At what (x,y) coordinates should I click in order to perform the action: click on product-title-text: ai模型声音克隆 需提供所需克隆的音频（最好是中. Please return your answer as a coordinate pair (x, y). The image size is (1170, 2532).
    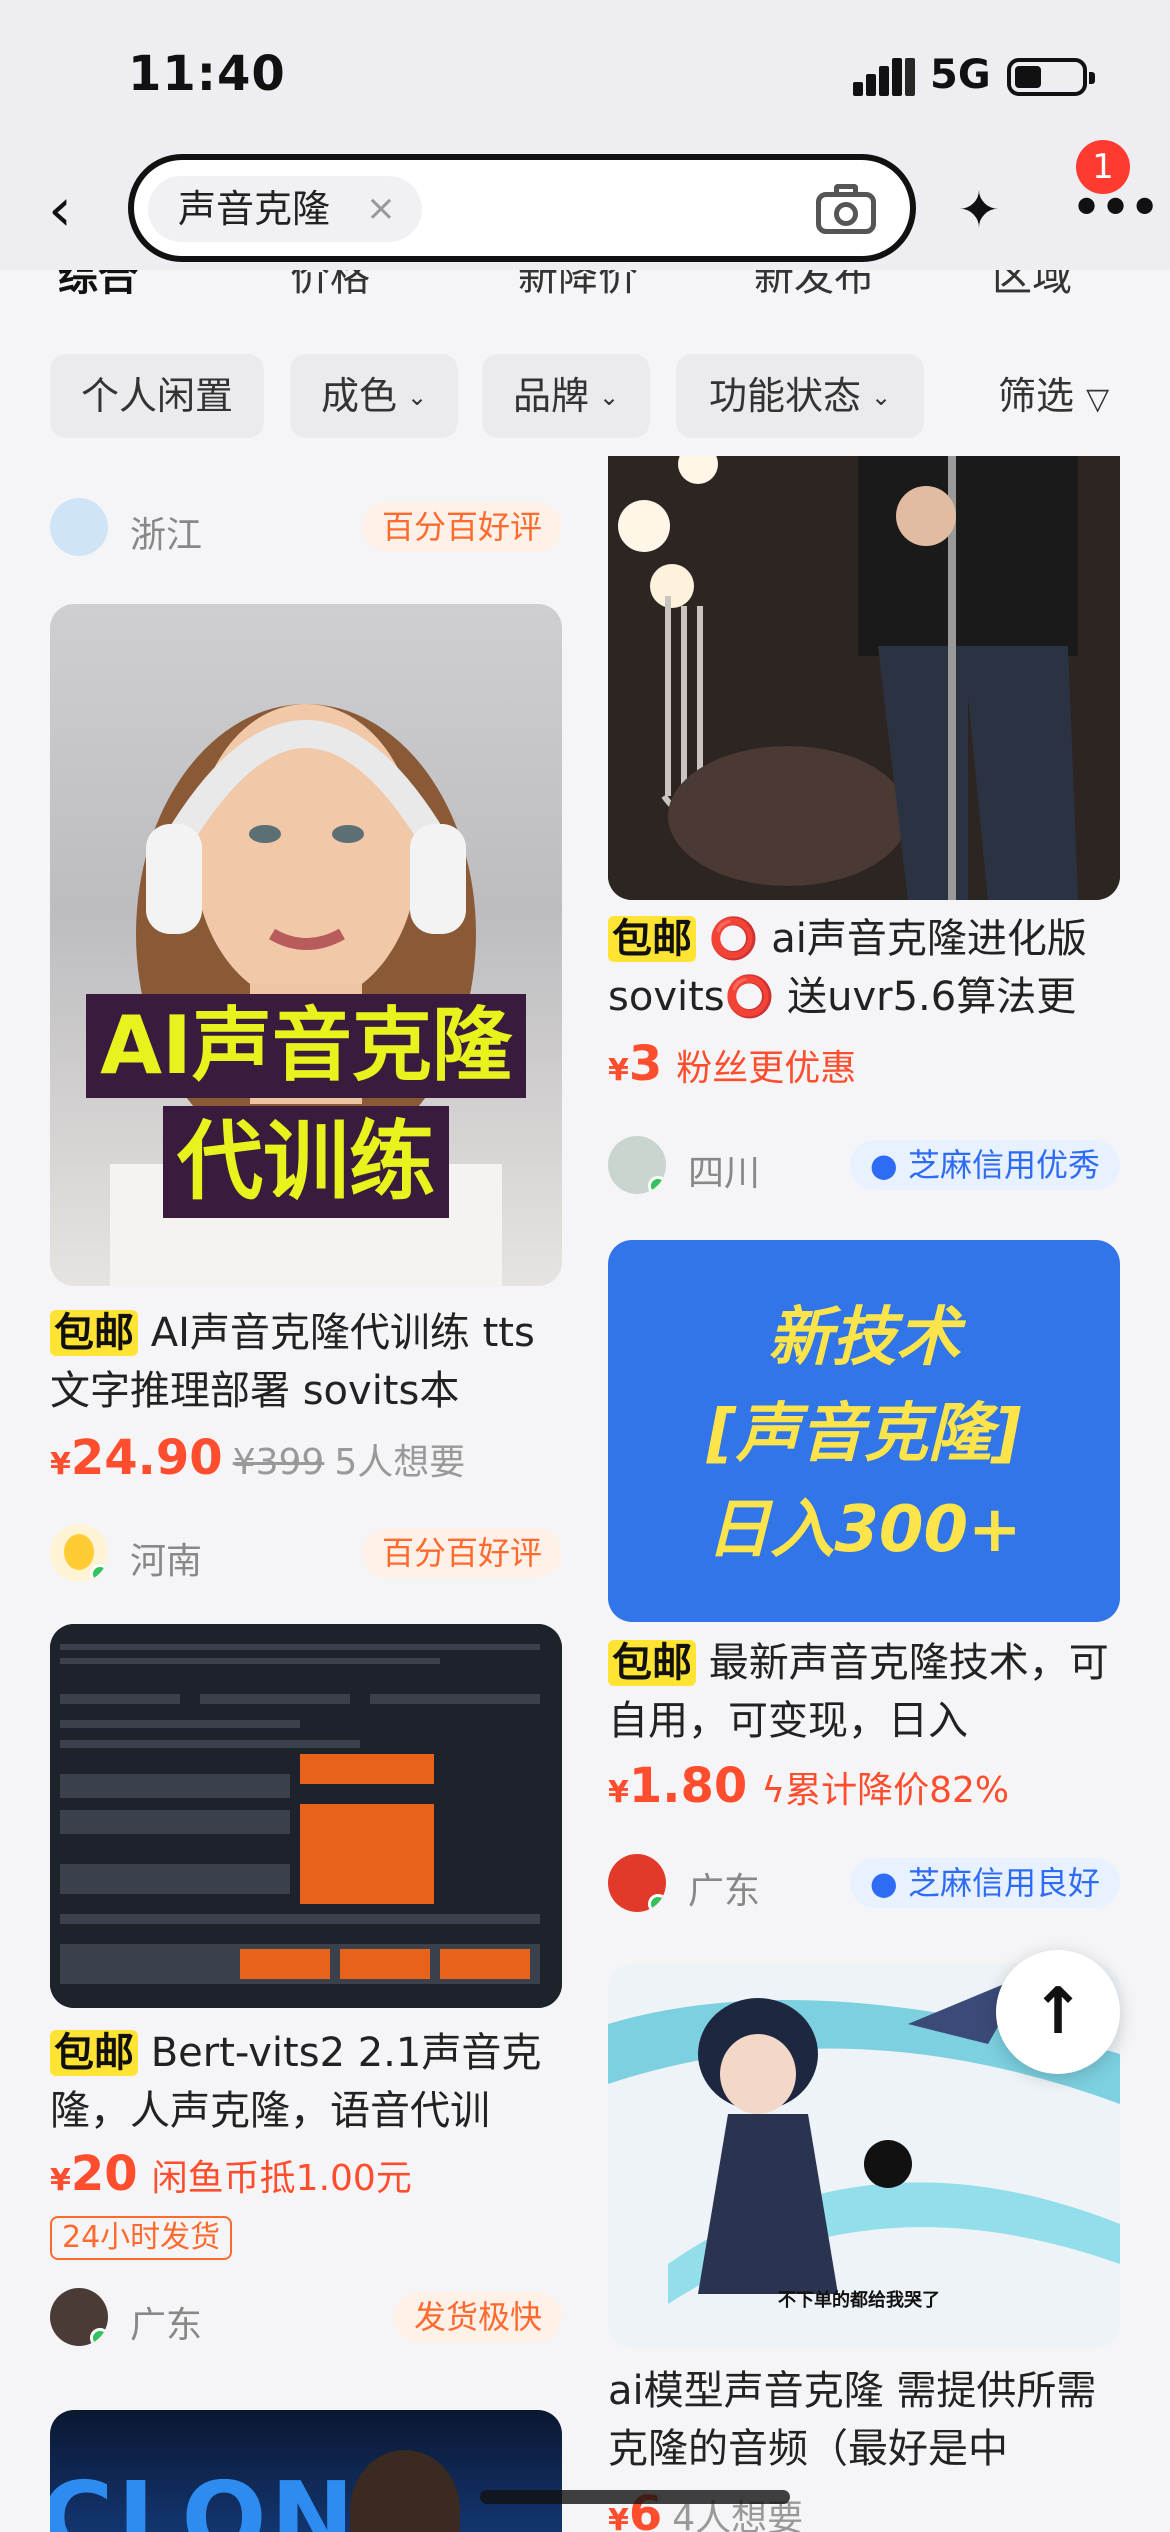
    Looking at the image, I should click on (852, 2420).